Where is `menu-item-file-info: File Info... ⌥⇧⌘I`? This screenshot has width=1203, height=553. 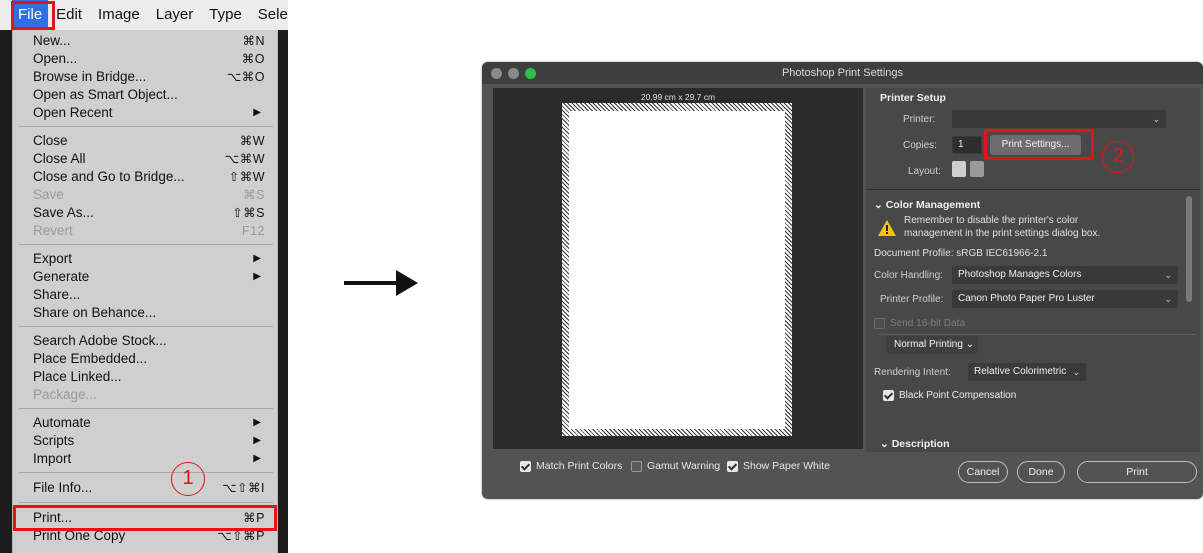 menu-item-file-info: File Info... ⌥⇧⌘I is located at coordinates (146, 488).